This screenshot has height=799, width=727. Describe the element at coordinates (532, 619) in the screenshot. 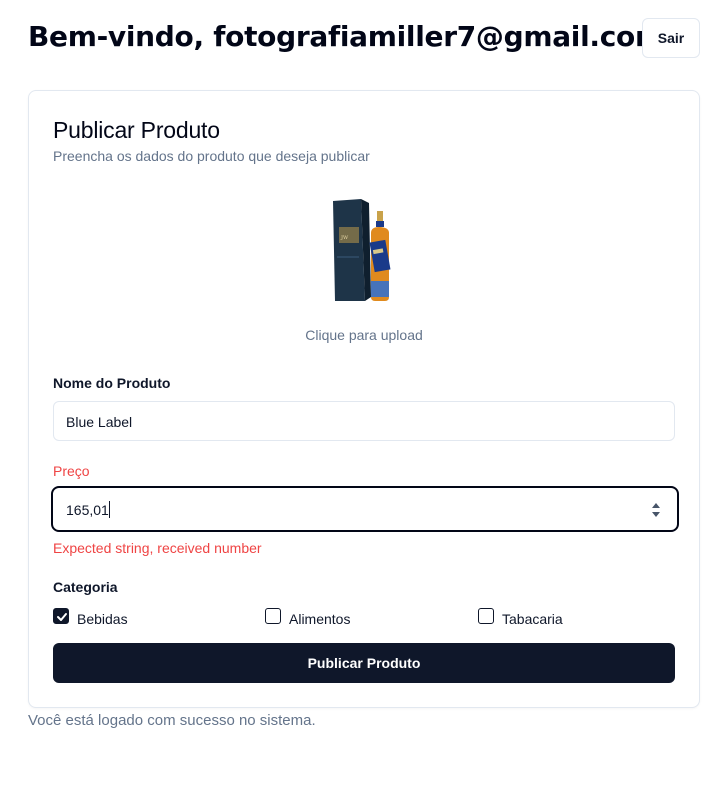

I see `category-option-label: Tabacaria` at that location.